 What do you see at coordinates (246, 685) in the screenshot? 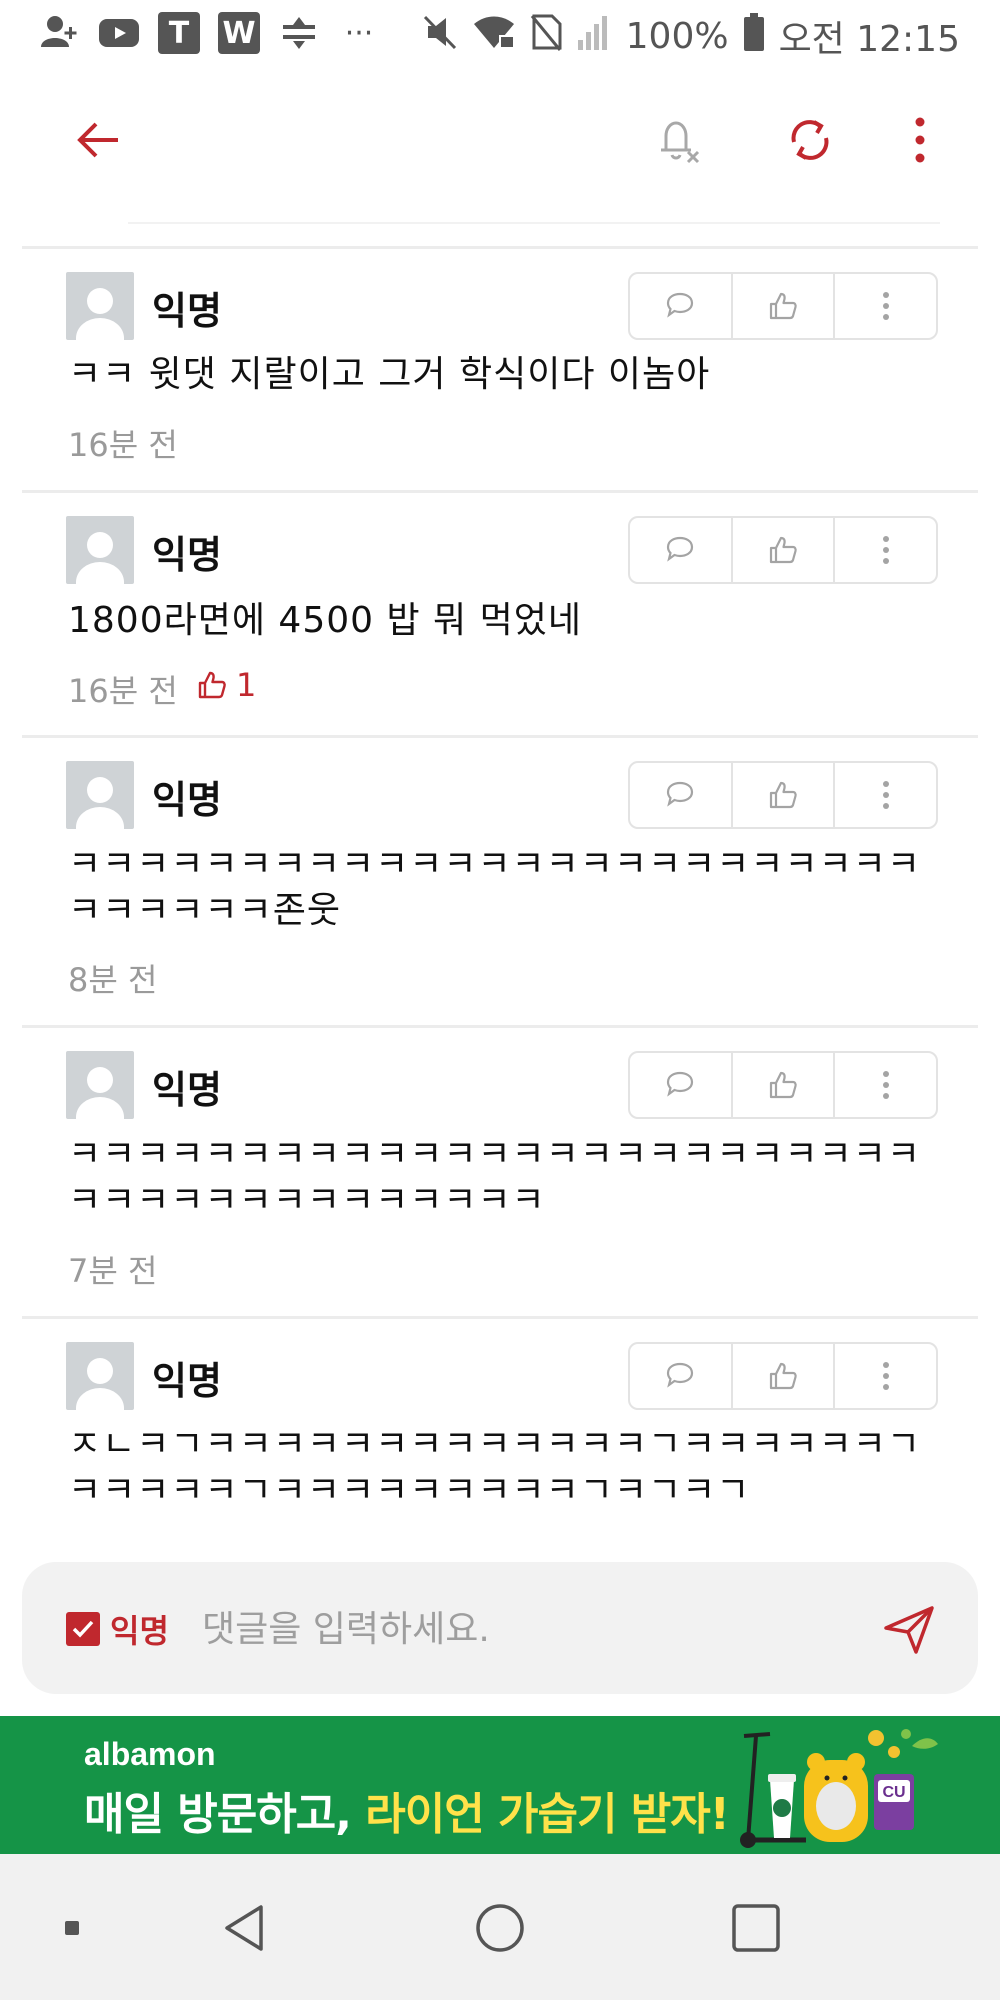
I see `like-count: 1` at bounding box center [246, 685].